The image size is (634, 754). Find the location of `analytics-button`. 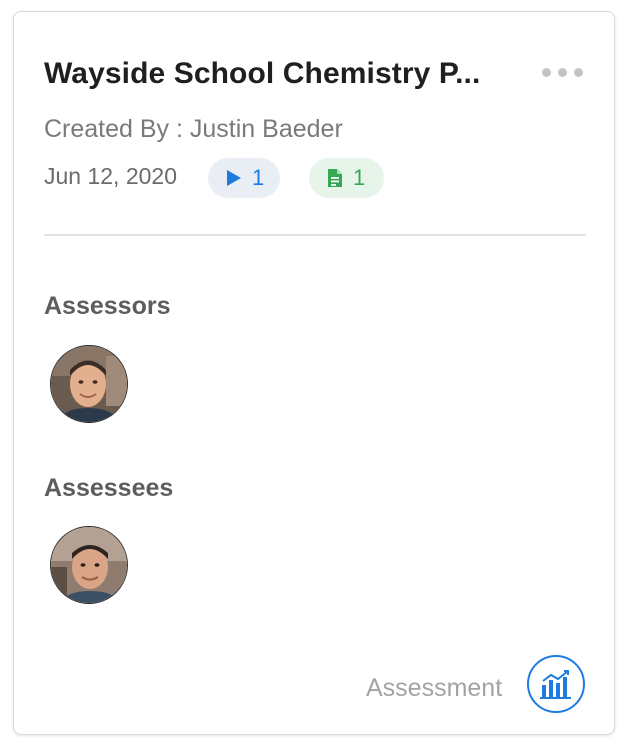

analytics-button is located at coordinates (556, 684).